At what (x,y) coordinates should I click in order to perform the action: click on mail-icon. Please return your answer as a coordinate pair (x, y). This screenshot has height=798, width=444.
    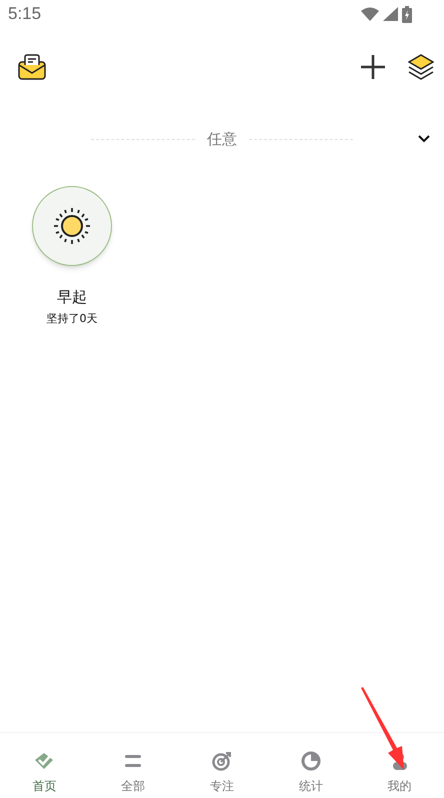
    Looking at the image, I should click on (32, 67).